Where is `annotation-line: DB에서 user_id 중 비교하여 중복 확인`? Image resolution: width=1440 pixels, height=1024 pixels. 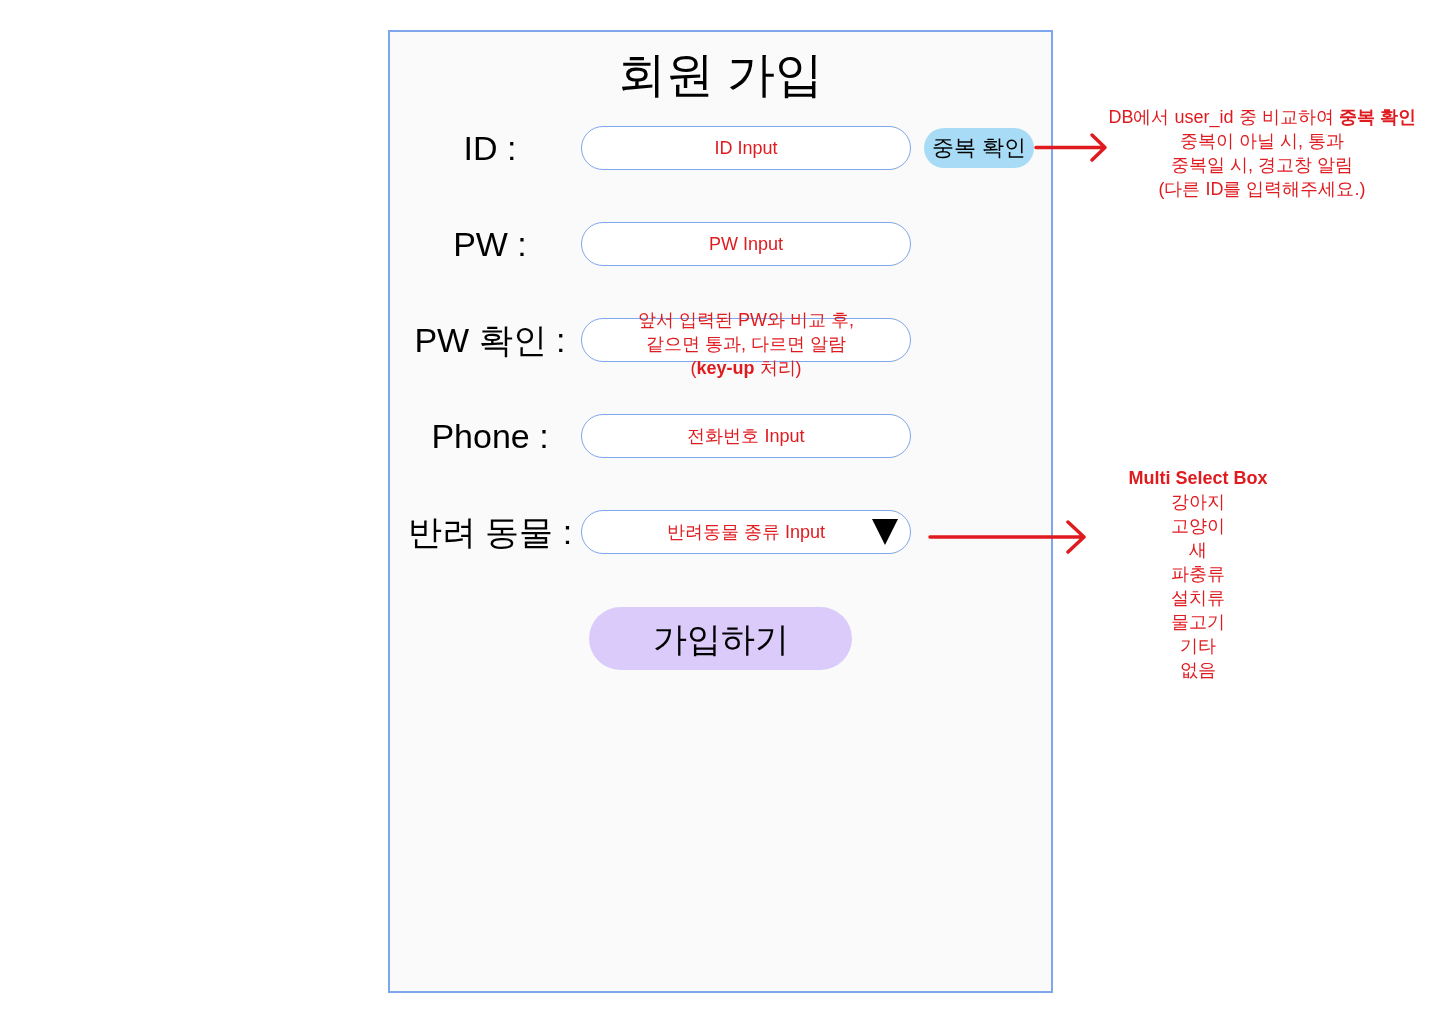 annotation-line: DB에서 user_id 중 비교하여 중복 확인 is located at coordinates (1262, 117).